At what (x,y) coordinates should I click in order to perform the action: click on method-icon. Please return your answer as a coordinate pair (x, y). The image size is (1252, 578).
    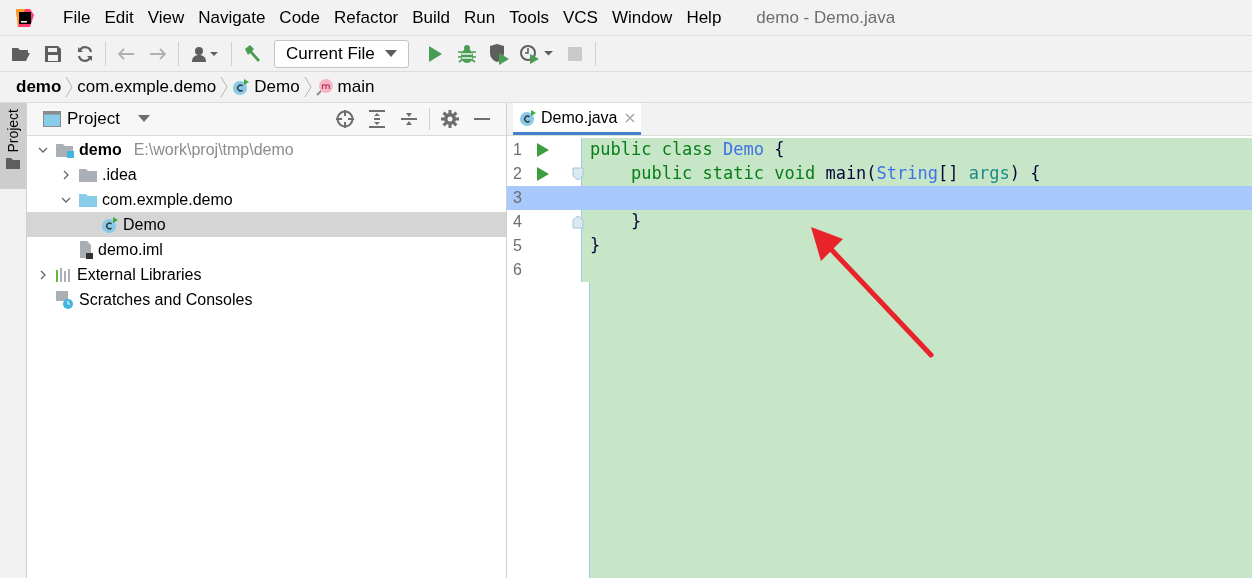
    Looking at the image, I should click on (324, 87).